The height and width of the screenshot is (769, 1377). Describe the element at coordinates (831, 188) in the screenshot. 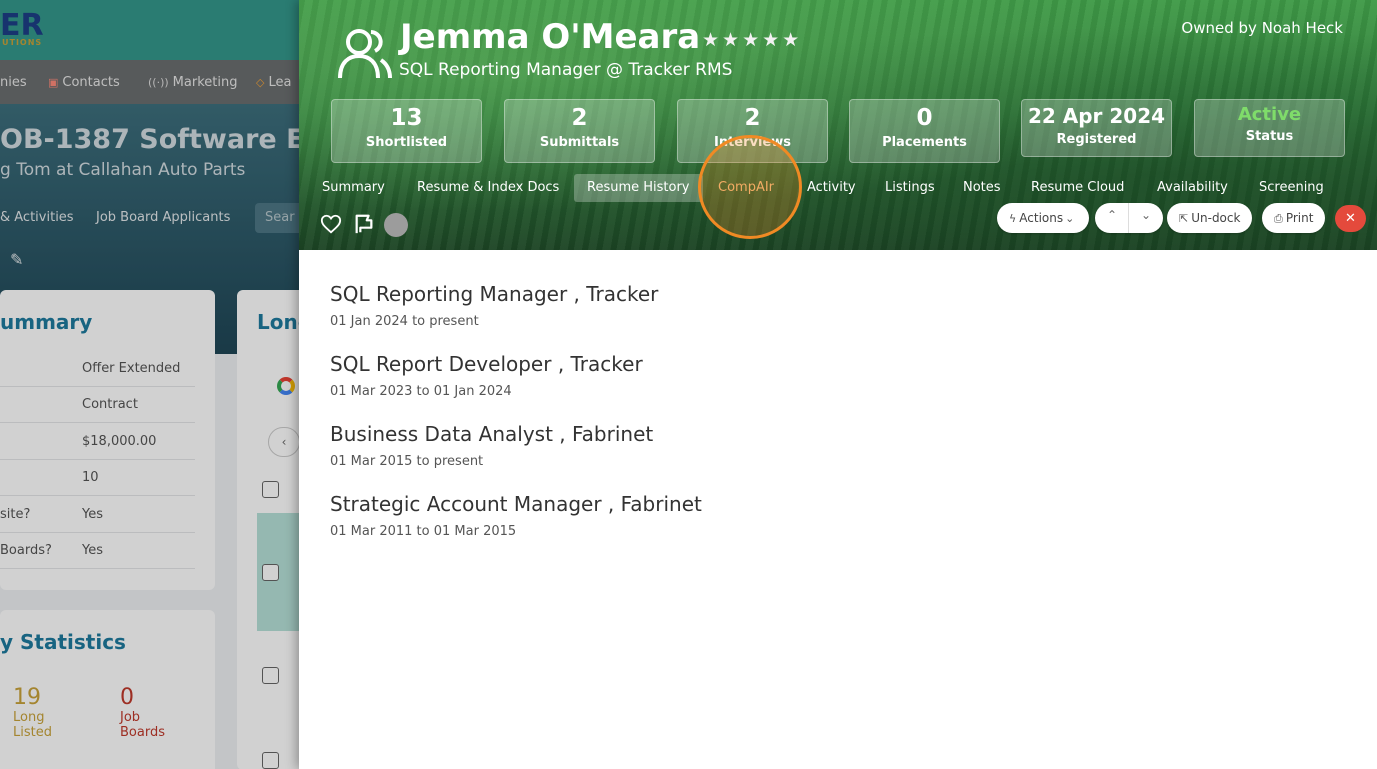

I see `tab-activity: Activity` at that location.